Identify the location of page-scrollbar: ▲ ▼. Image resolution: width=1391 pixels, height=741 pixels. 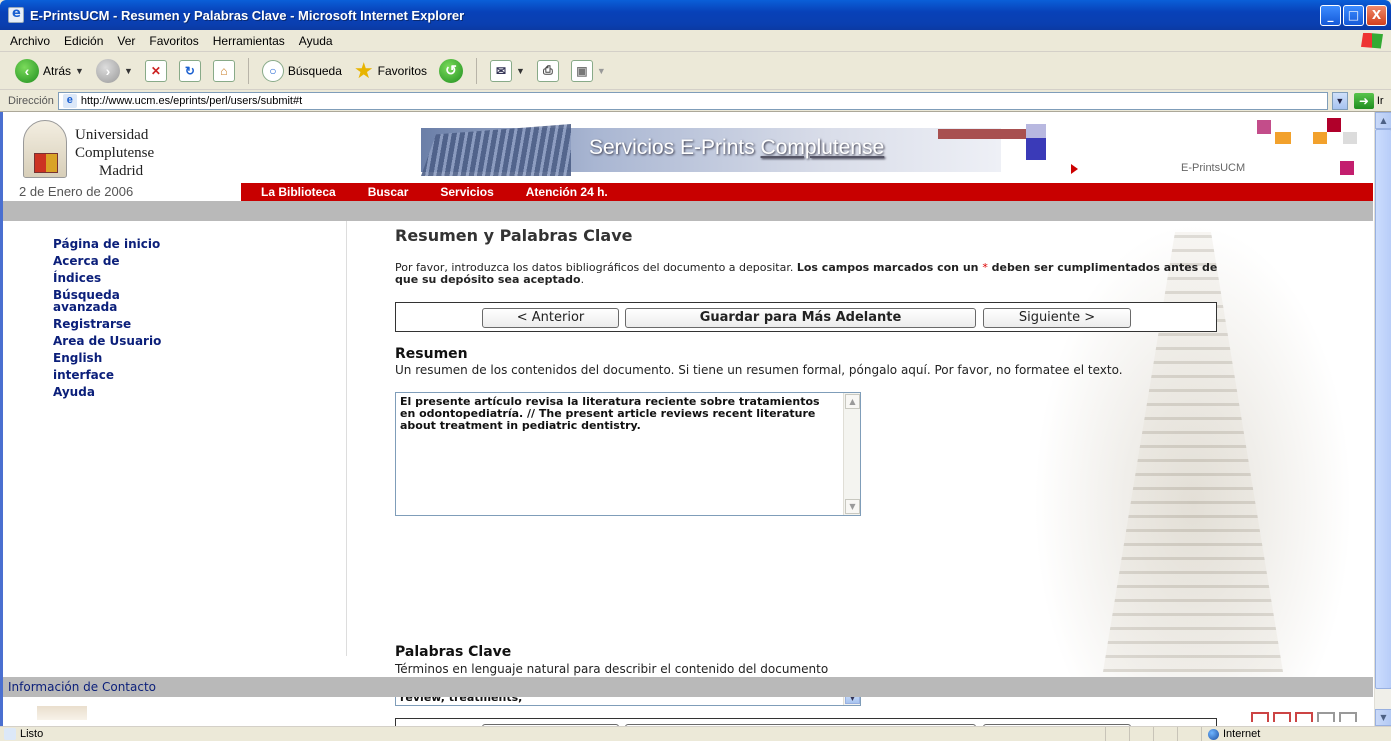
(1382, 419).